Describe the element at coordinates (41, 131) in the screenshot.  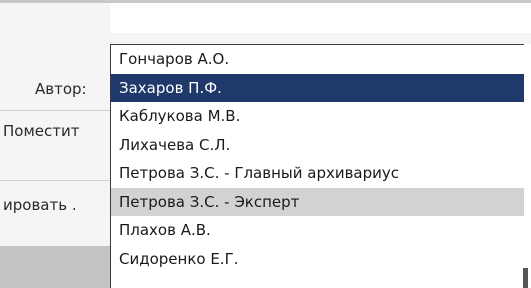
I see `place-label: Поместит` at that location.